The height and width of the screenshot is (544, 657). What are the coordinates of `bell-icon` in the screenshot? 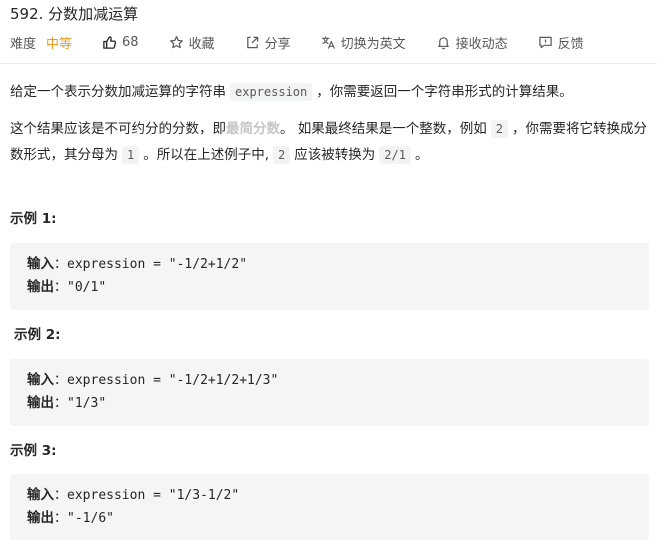 It's located at (443, 42).